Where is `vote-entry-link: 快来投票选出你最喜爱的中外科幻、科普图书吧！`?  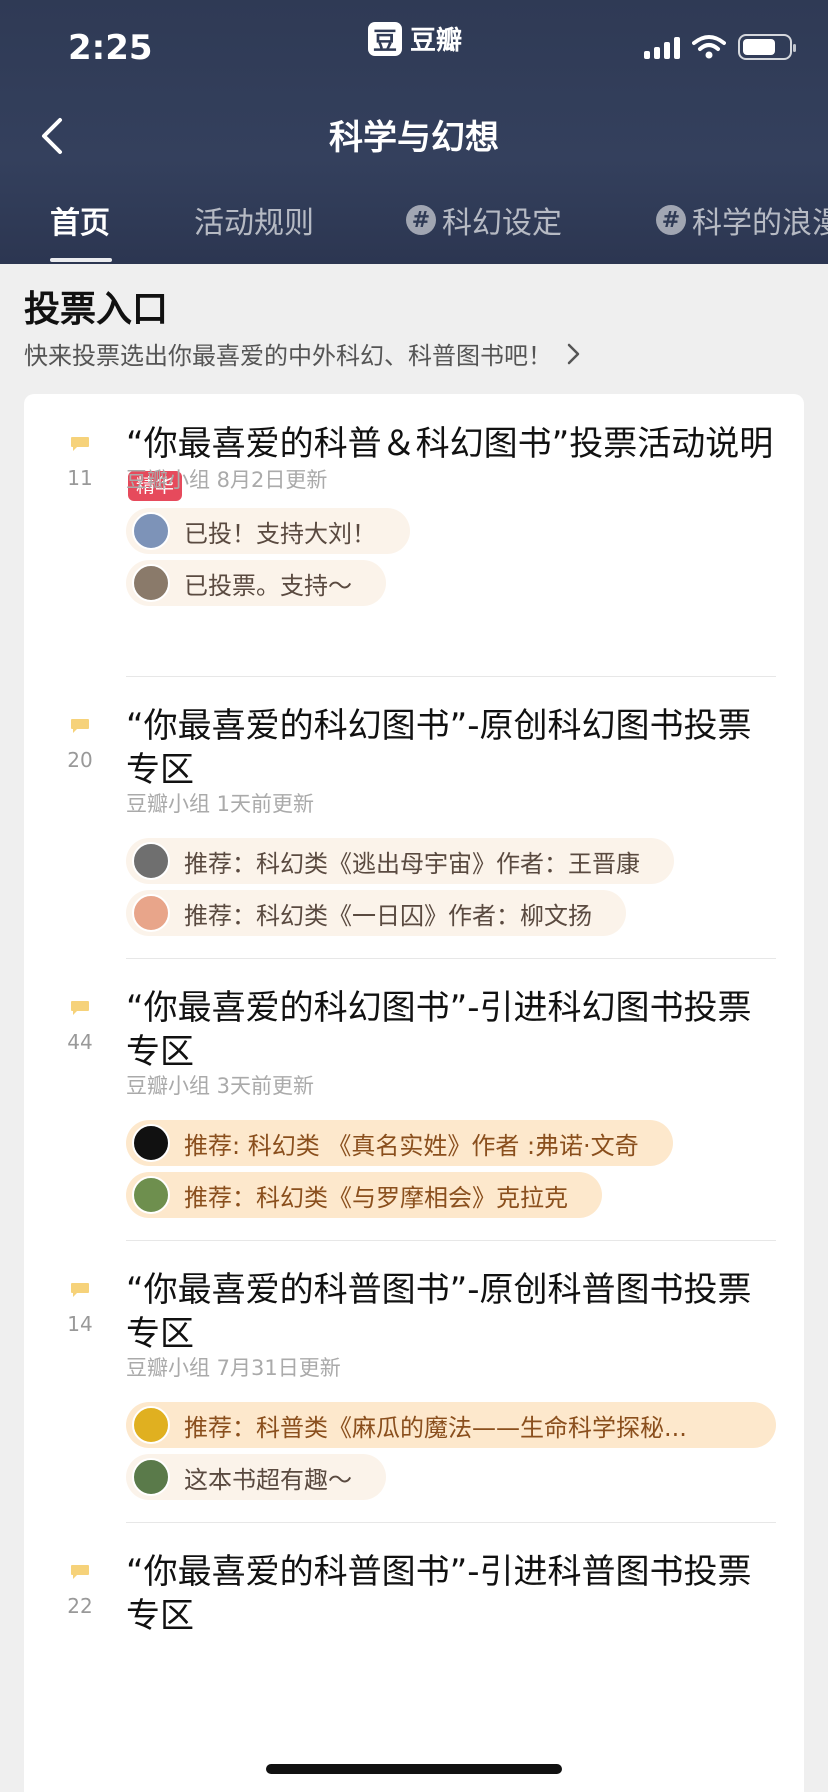
vote-entry-link: 快来投票选出你最喜爱的中外科幻、科普图书吧！ is located at coordinates (303, 353).